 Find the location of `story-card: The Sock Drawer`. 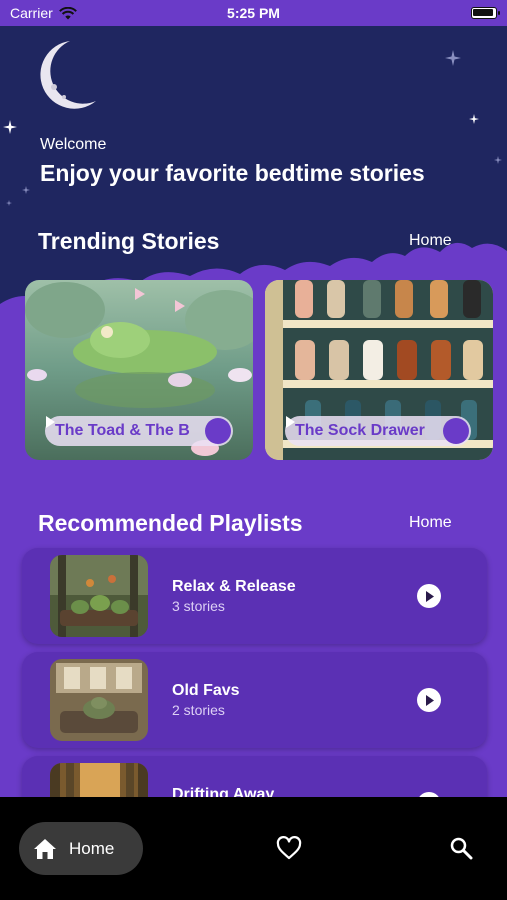

story-card: The Sock Drawer is located at coordinates (379, 370).